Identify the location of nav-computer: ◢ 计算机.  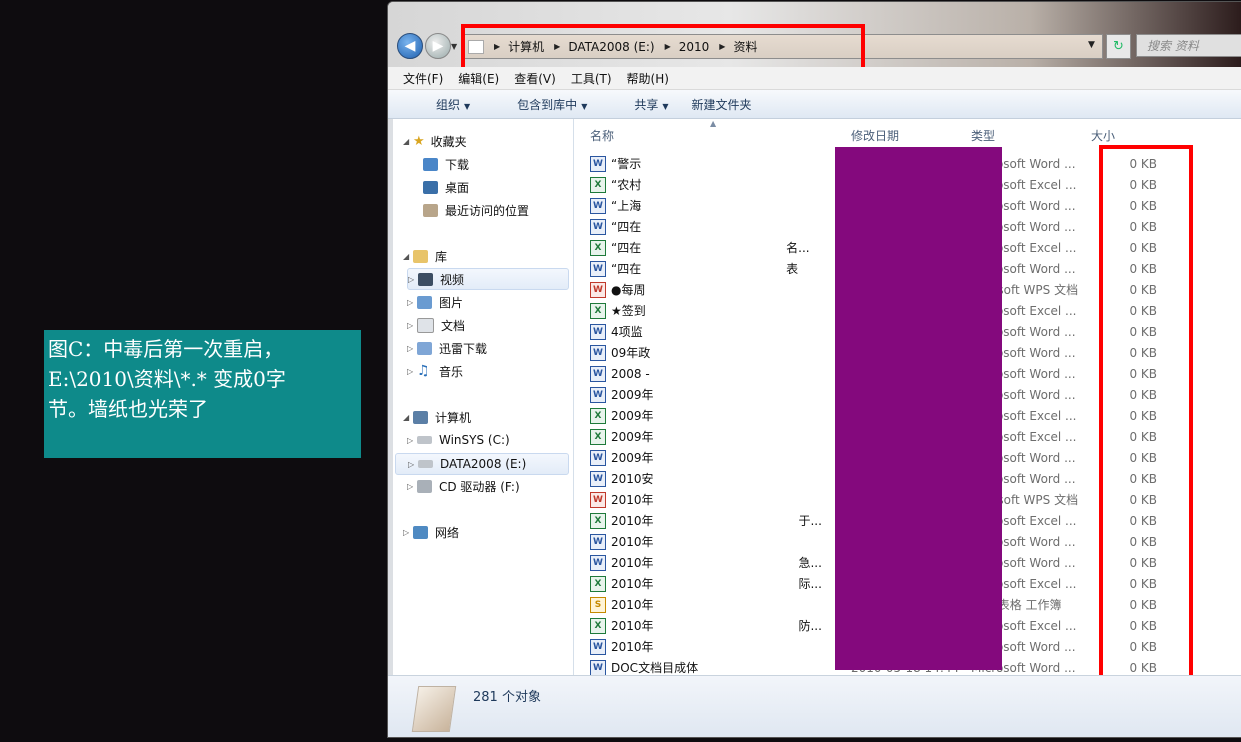
(437, 417).